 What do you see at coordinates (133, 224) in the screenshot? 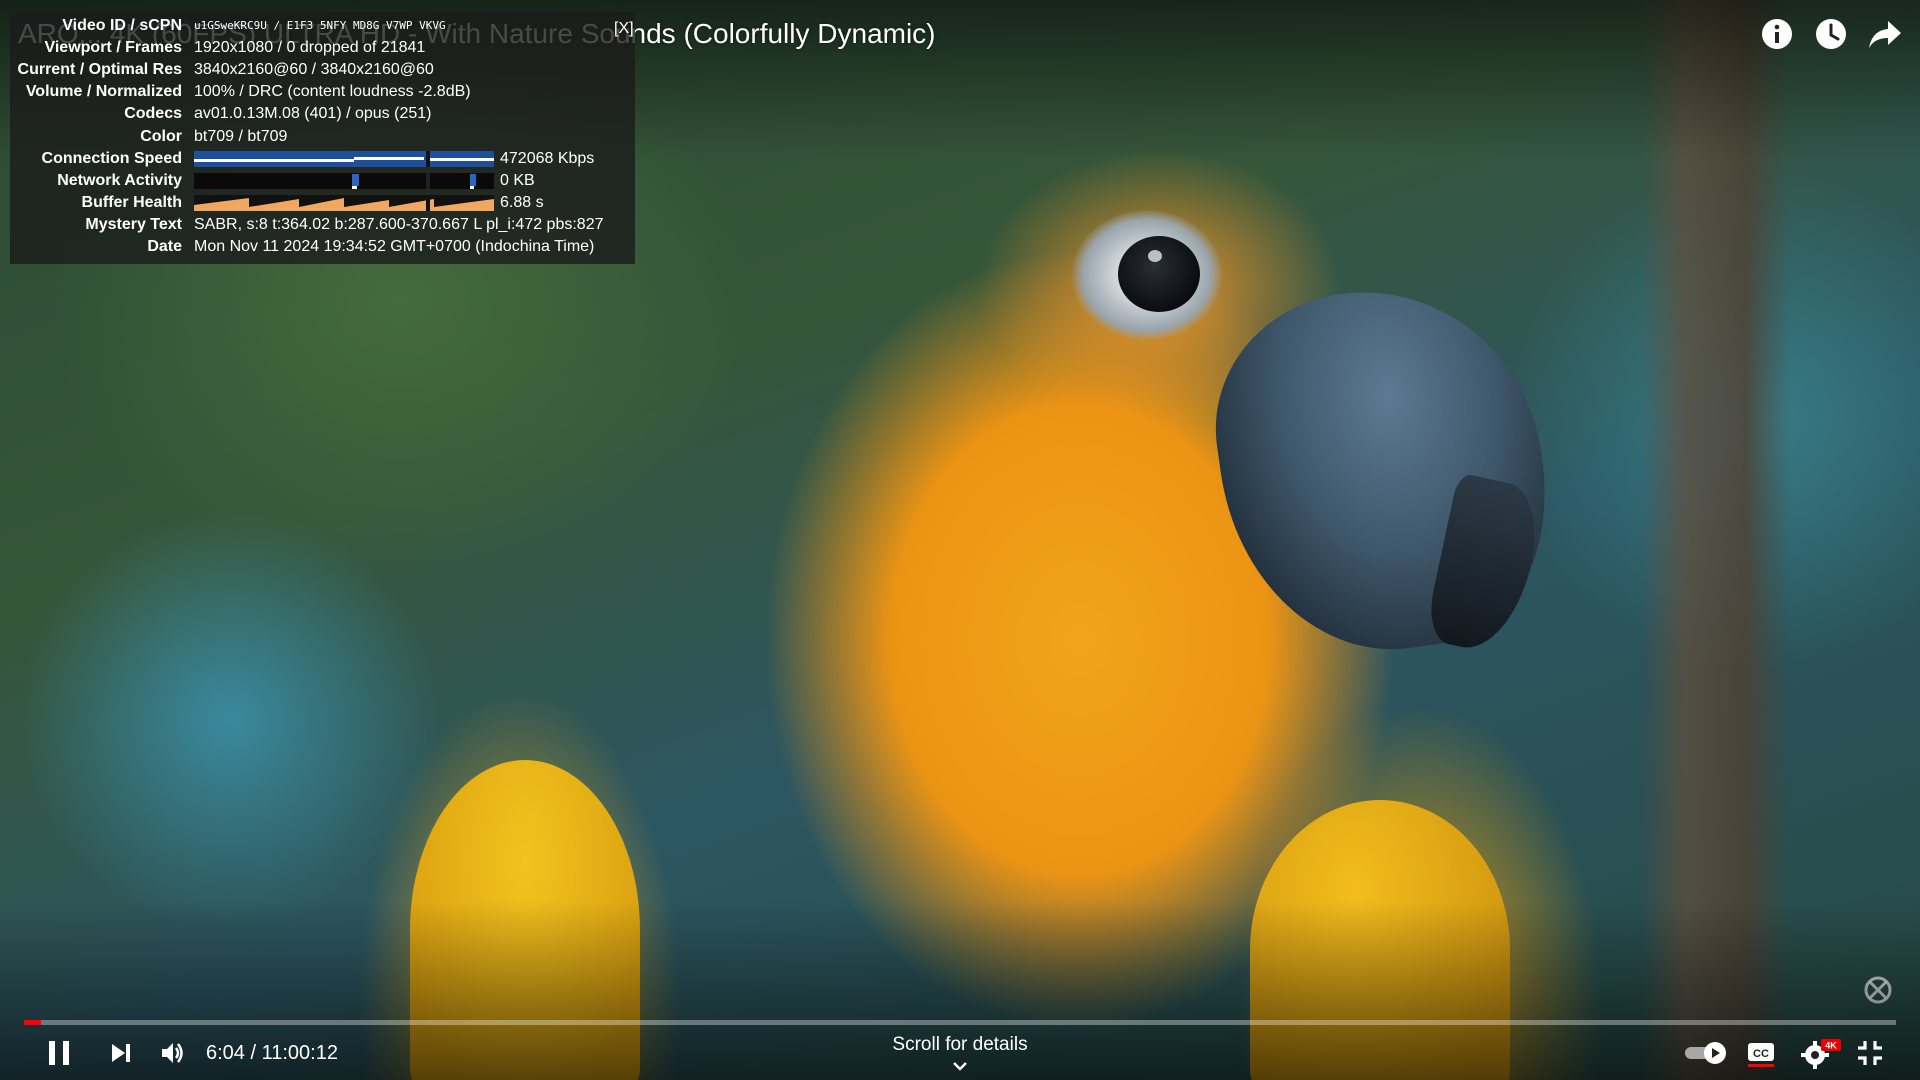
I see `stats-label: Mystery Text` at bounding box center [133, 224].